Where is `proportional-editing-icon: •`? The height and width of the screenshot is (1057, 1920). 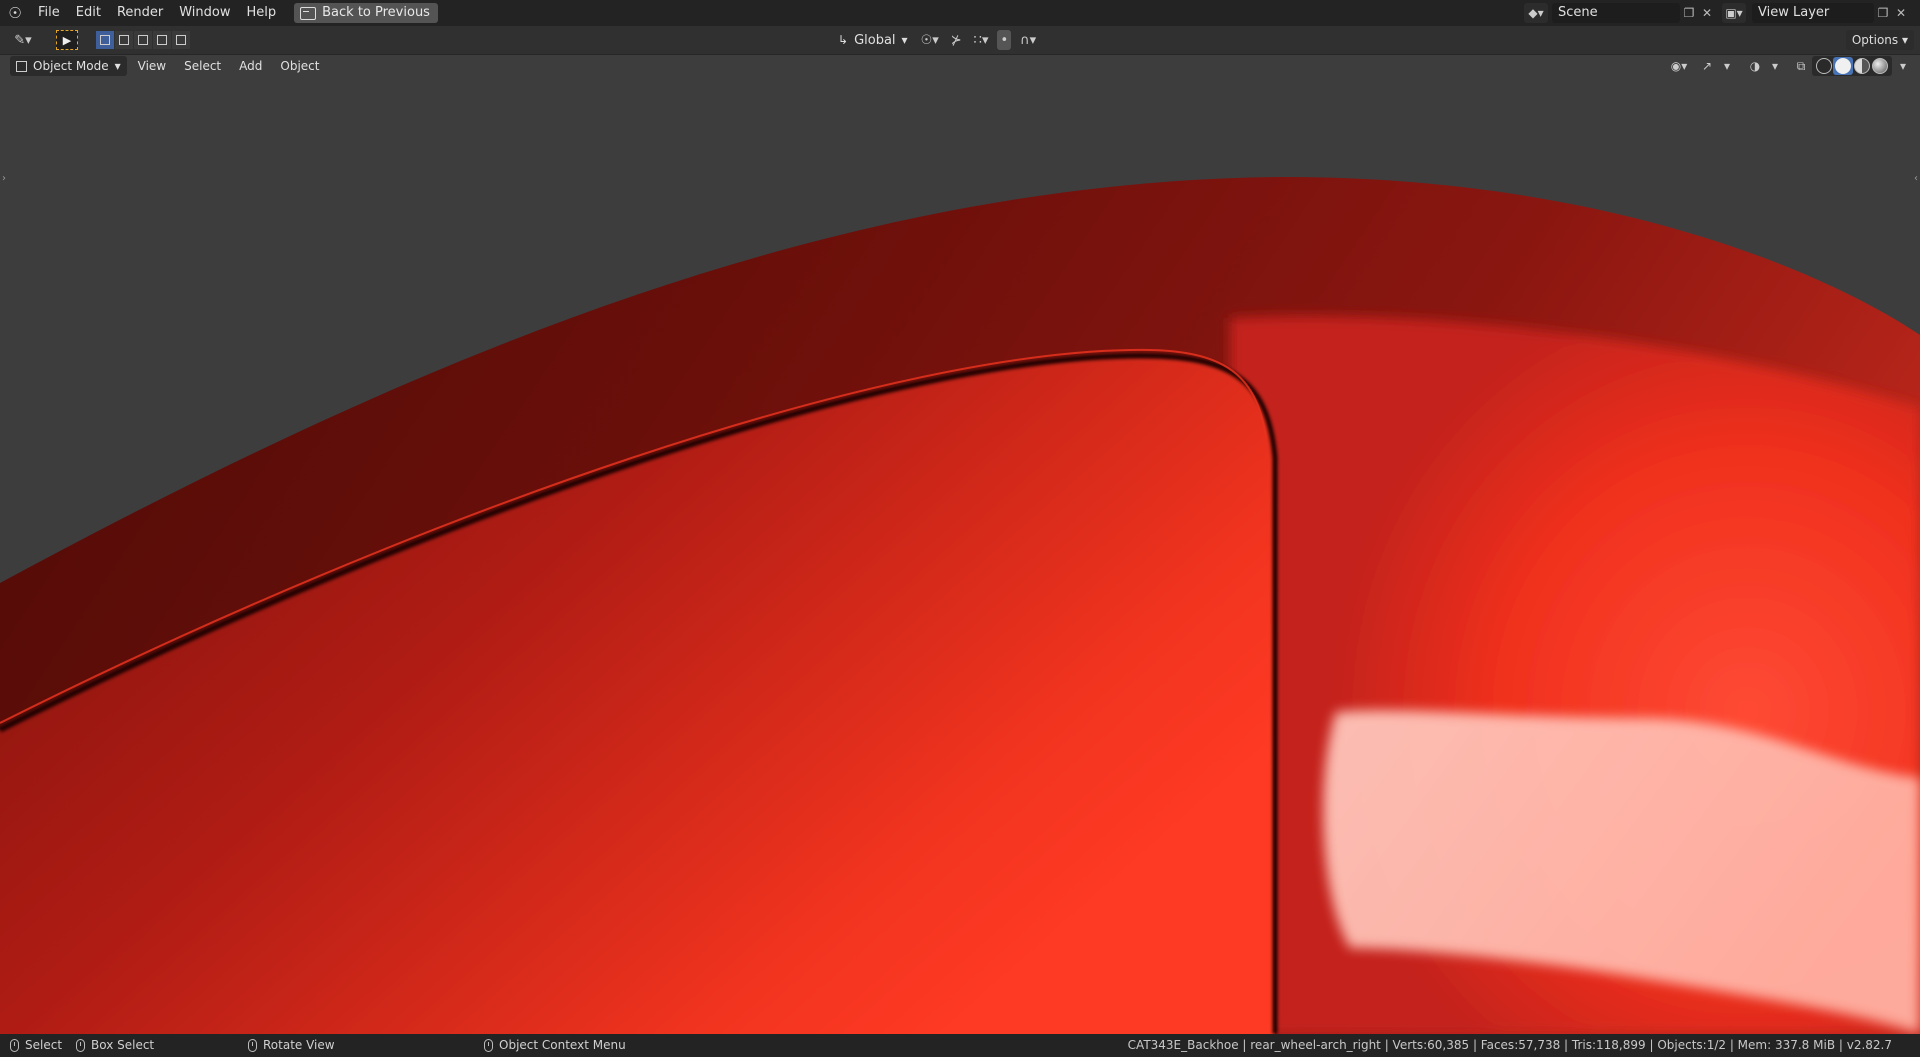 proportional-editing-icon: • is located at coordinates (1004, 40).